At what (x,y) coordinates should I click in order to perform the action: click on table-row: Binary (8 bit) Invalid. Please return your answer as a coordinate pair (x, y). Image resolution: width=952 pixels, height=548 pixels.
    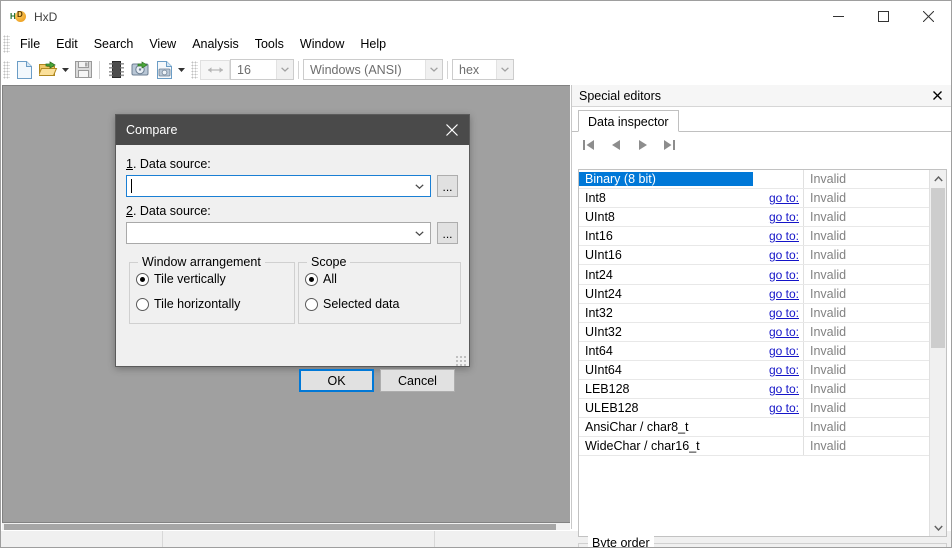
    Looking at the image, I should click on (754, 180).